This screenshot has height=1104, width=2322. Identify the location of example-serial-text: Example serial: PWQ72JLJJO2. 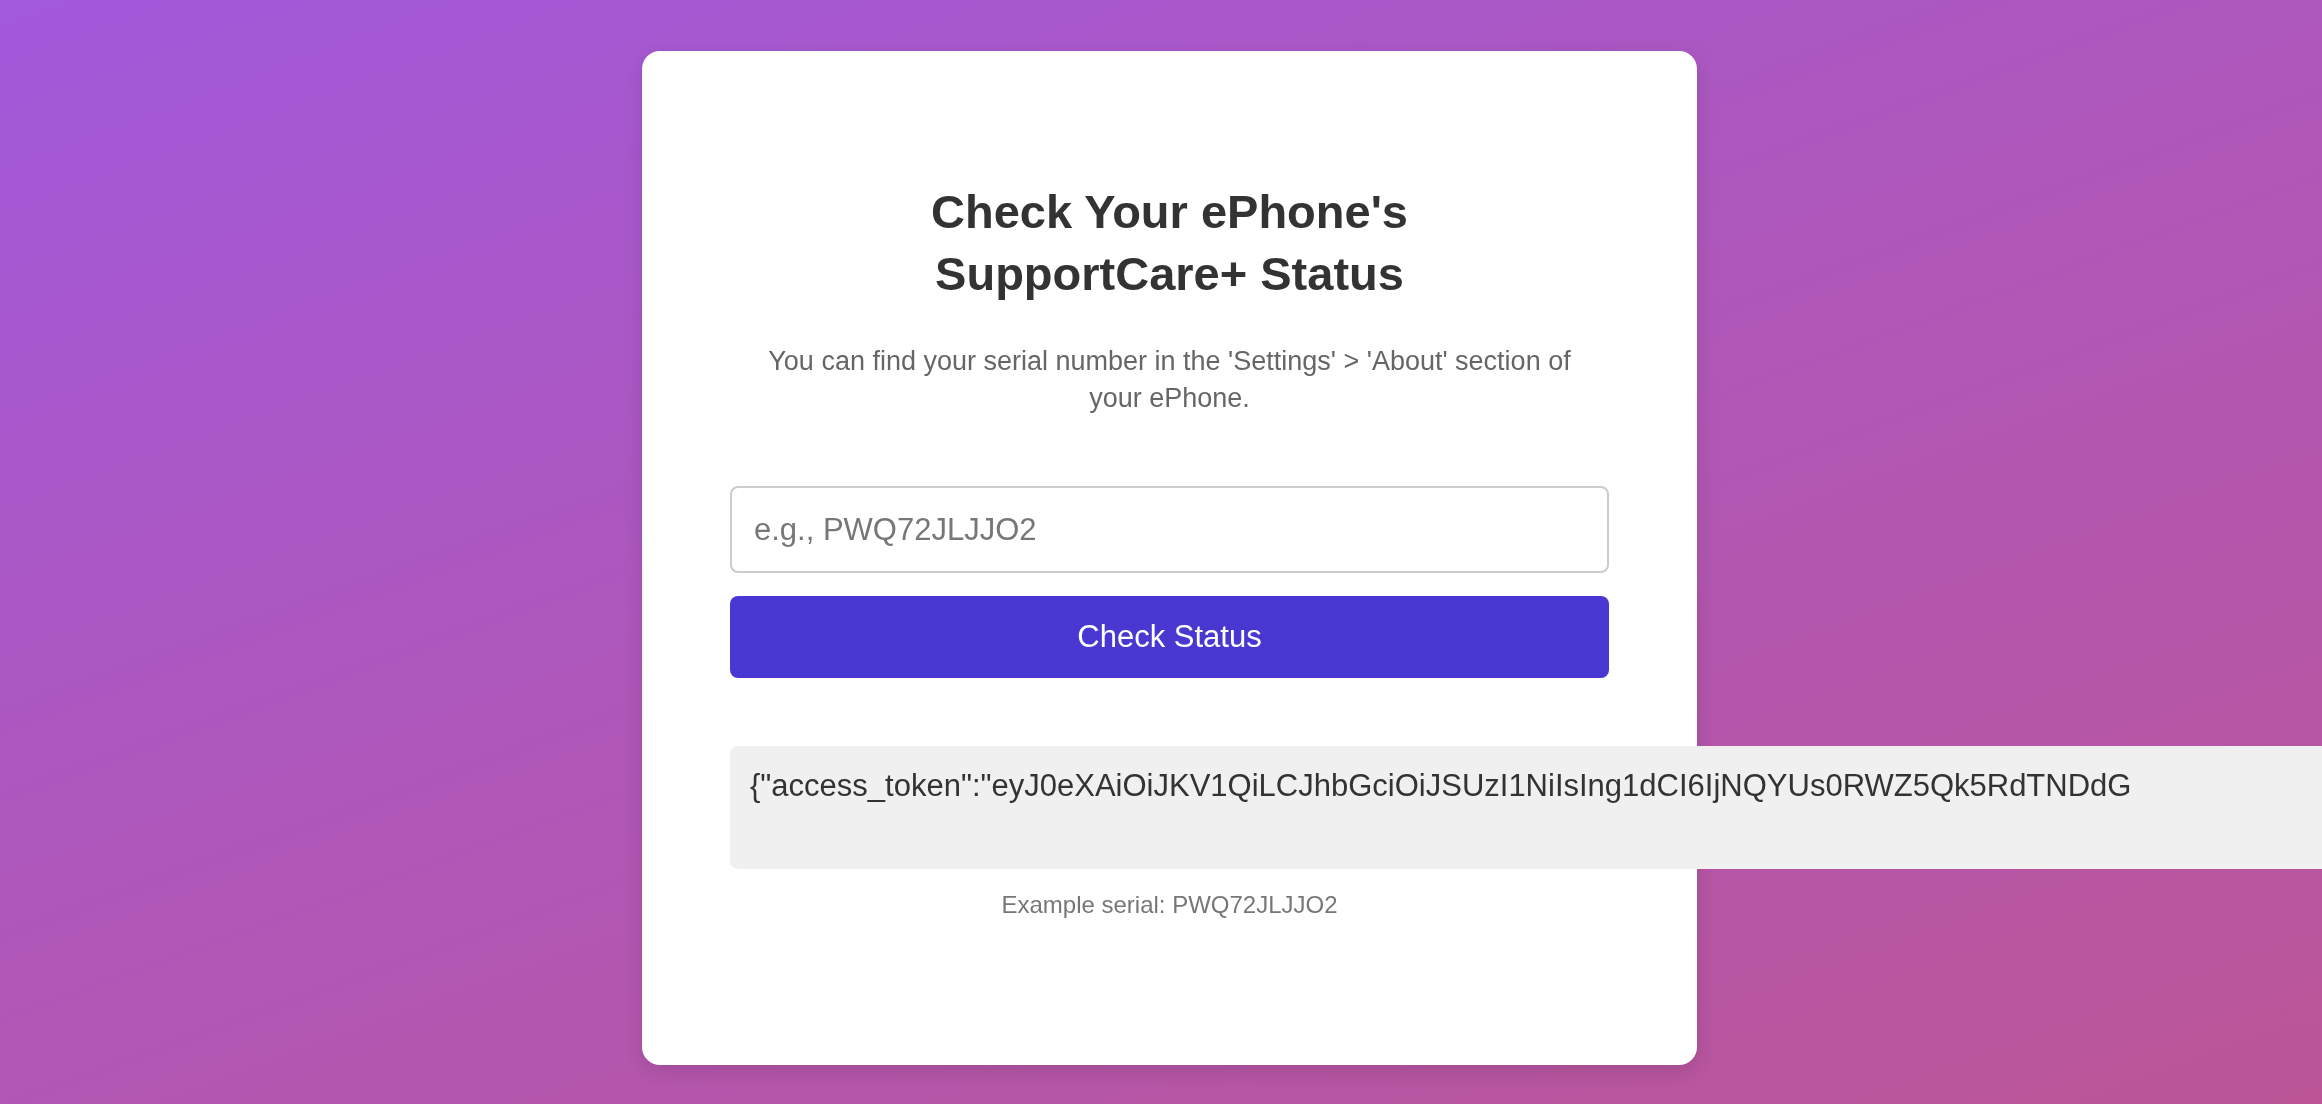
(1169, 905).